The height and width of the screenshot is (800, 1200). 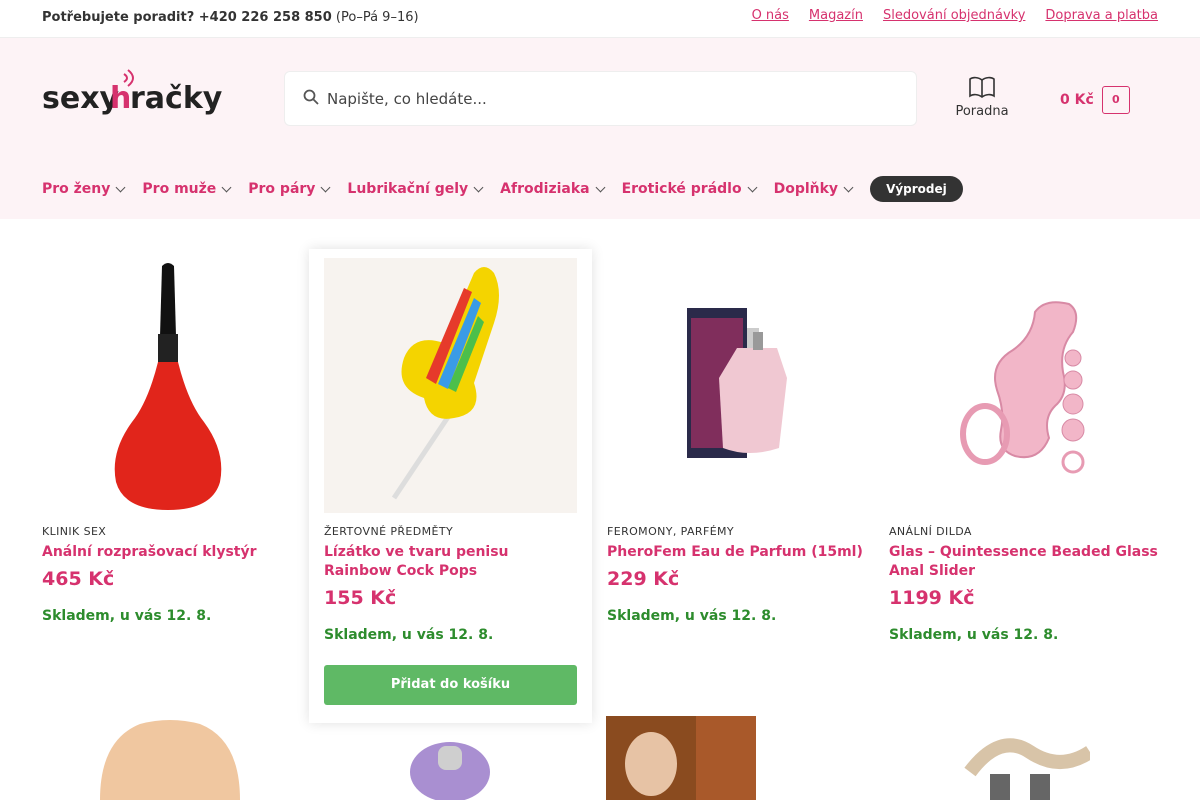 What do you see at coordinates (183, 531) in the screenshot?
I see `product-category: KLINIK SEX` at bounding box center [183, 531].